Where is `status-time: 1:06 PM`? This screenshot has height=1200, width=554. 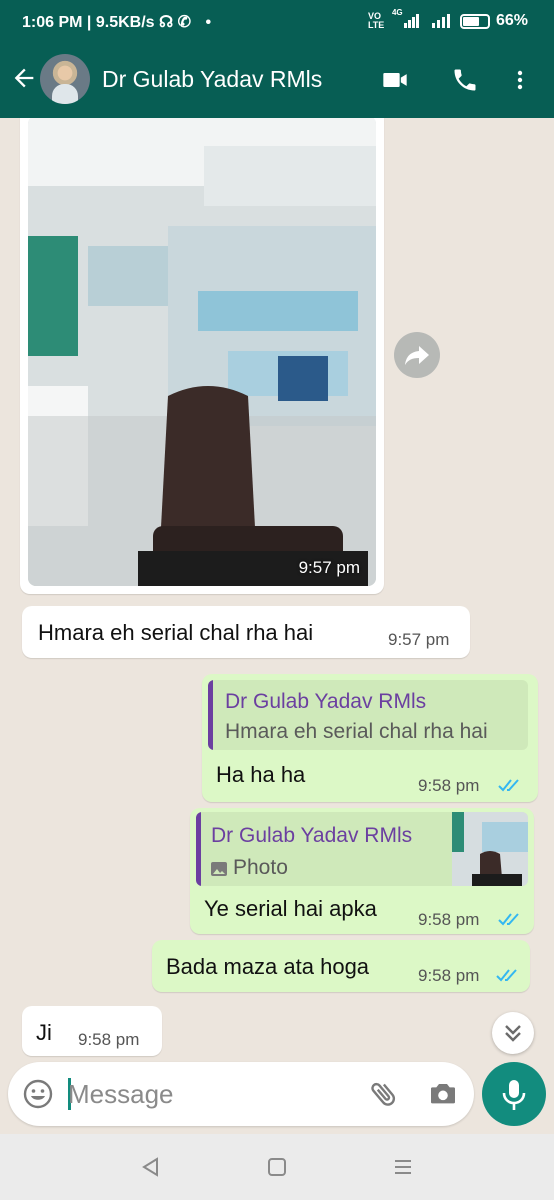 status-time: 1:06 PM is located at coordinates (52, 22).